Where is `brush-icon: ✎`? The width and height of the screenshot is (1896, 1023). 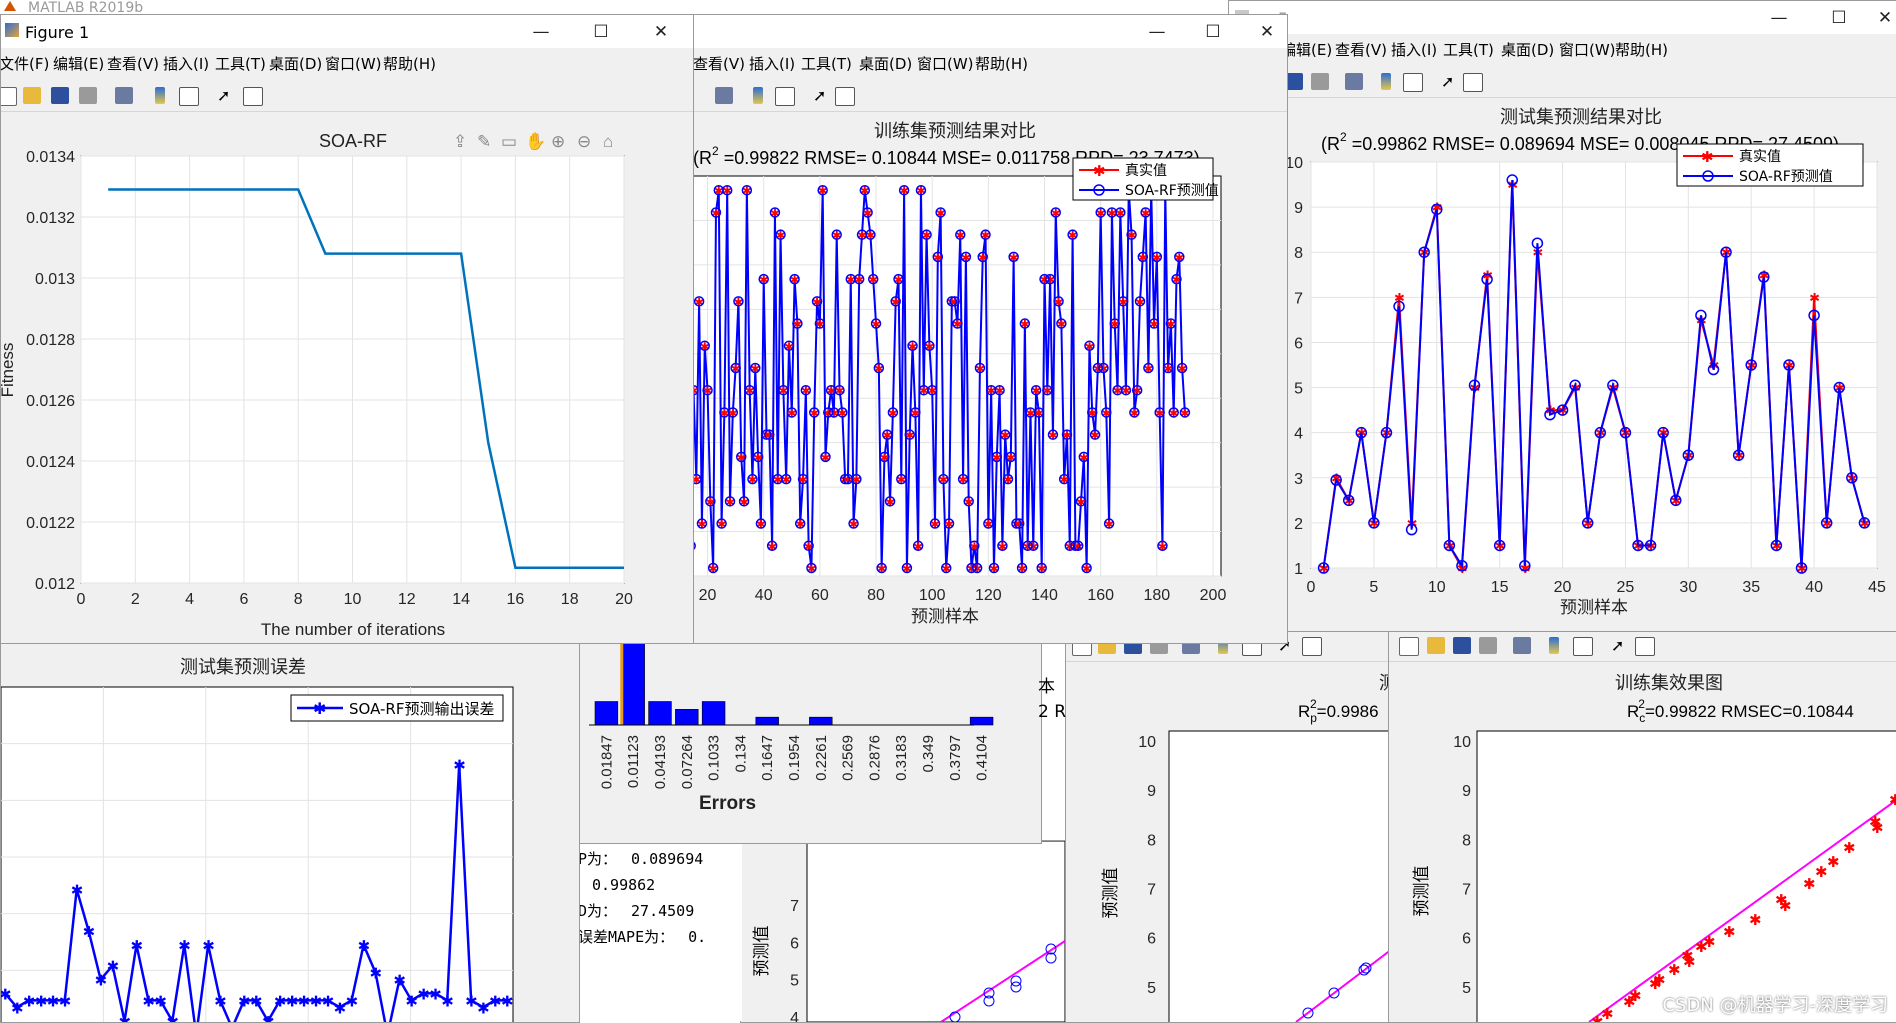
brush-icon: ✎ is located at coordinates (484, 141).